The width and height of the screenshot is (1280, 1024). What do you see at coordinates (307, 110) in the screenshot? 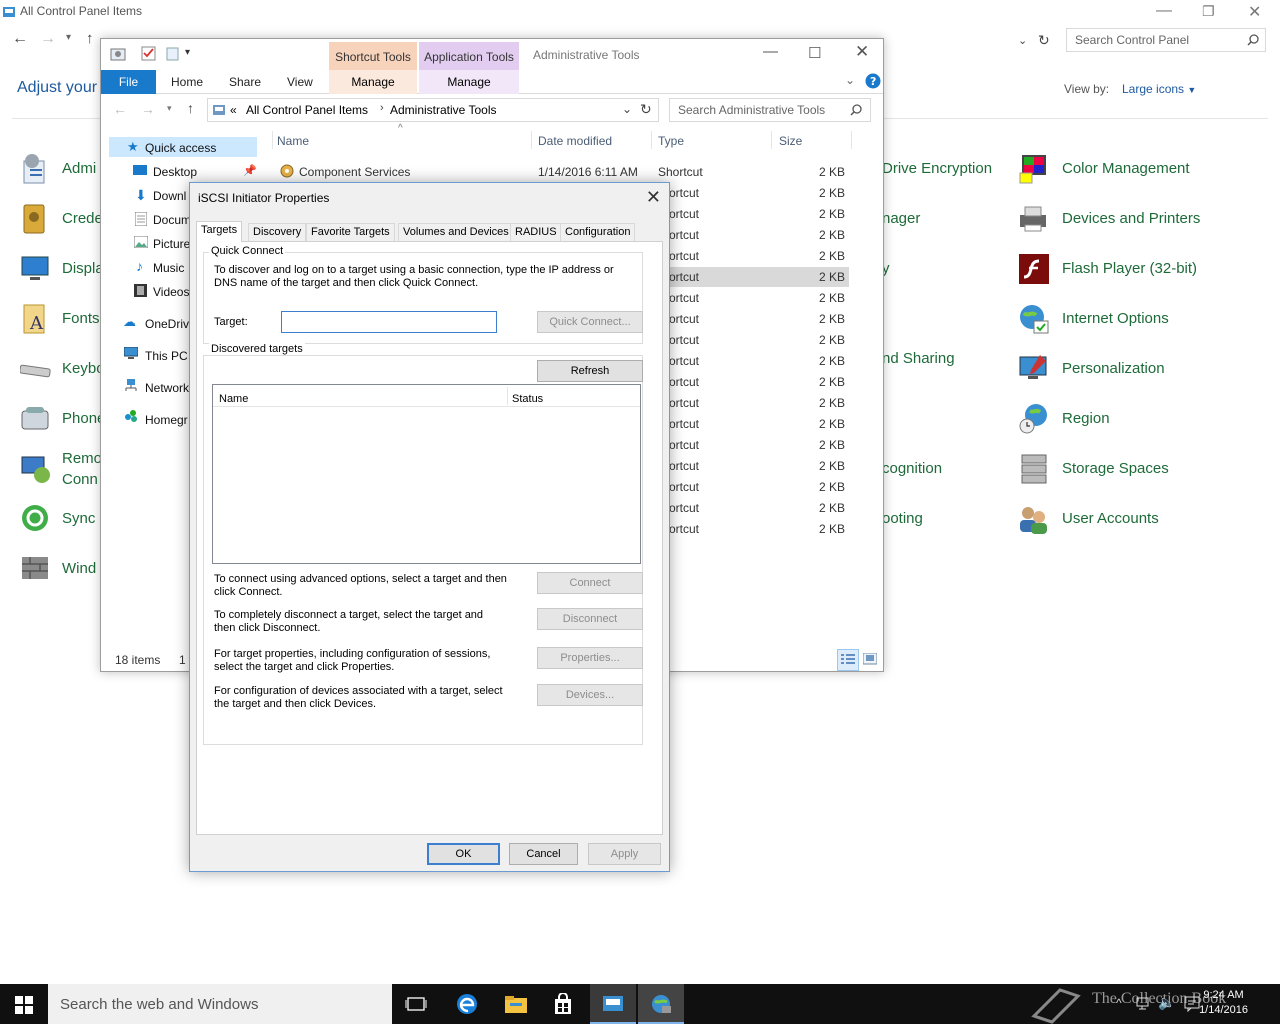
I see `breadcrumb-all-items: All Control Panel Items` at bounding box center [307, 110].